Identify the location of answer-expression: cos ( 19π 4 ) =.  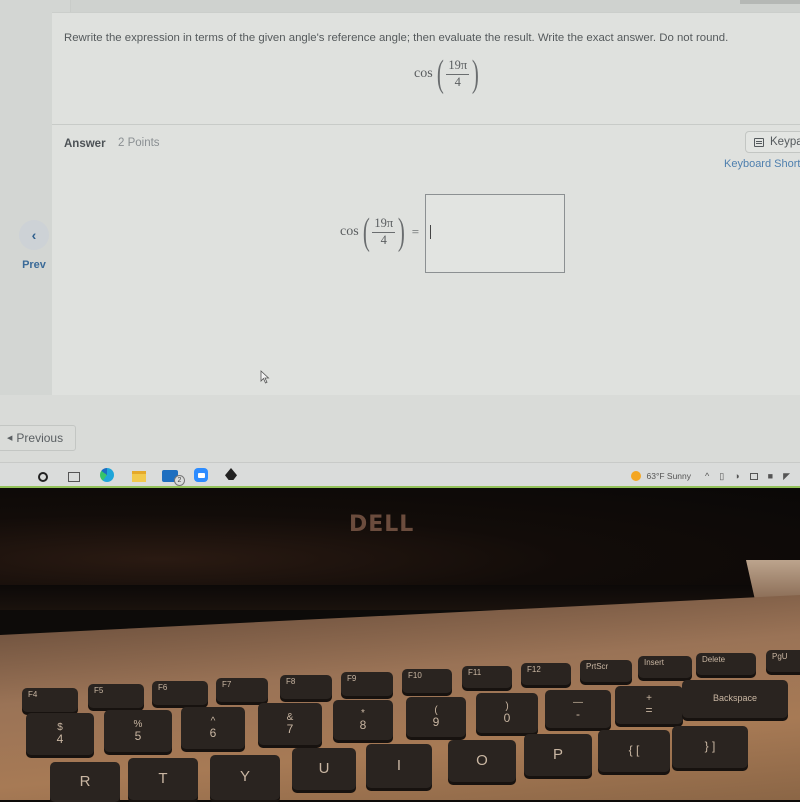
(379, 232).